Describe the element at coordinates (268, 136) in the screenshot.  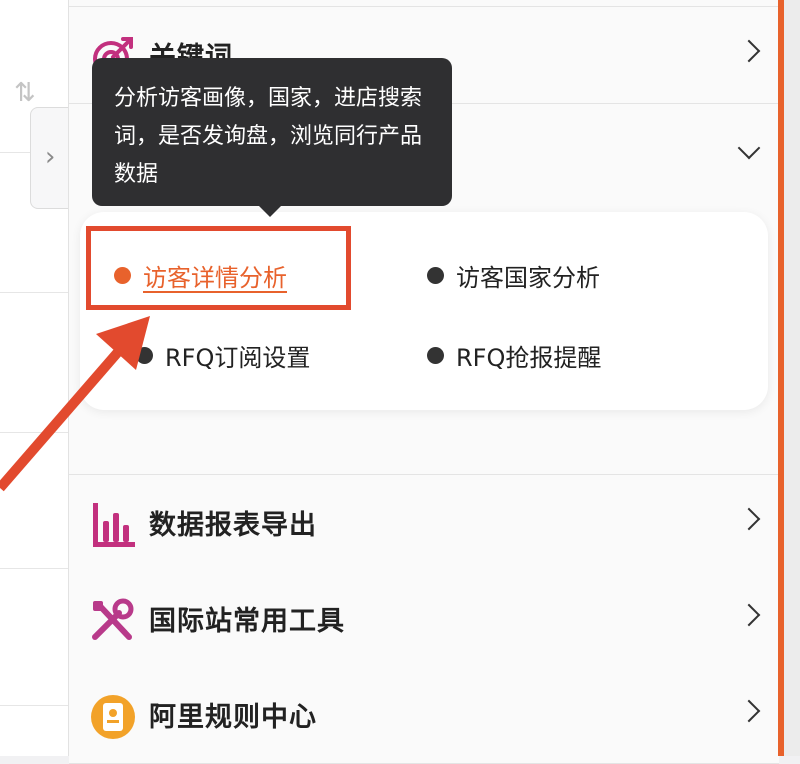
I see `tooltip-text: 分析访客画像，国家，进店搜索词，是否发询盘，浏览同行产品数据` at that location.